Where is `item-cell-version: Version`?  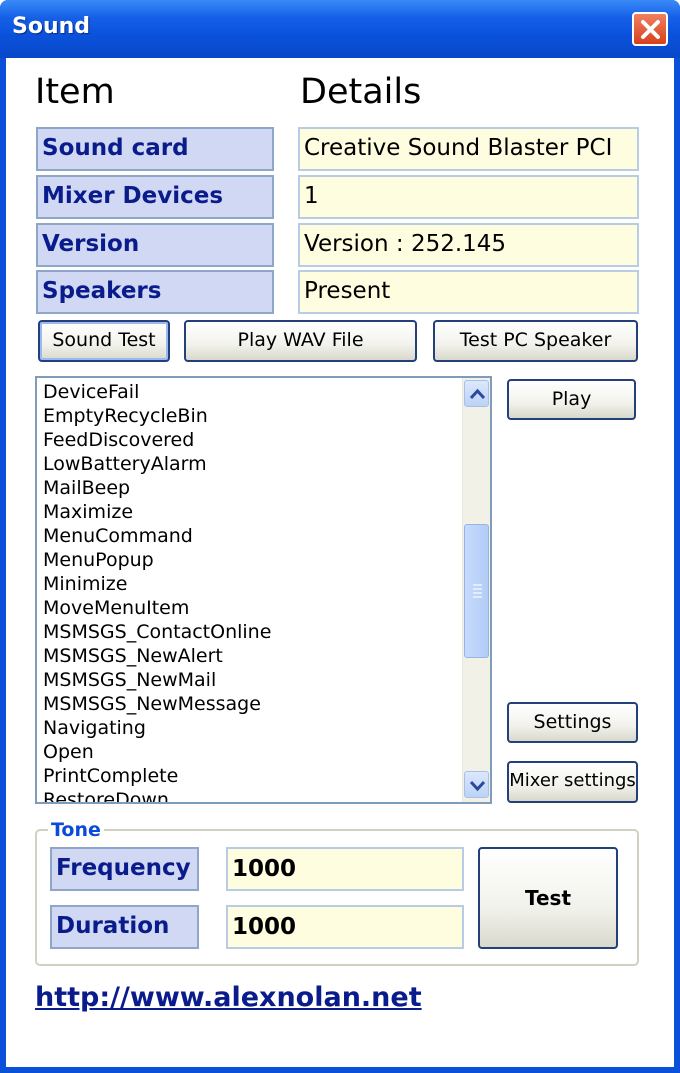 item-cell-version: Version is located at coordinates (155, 245).